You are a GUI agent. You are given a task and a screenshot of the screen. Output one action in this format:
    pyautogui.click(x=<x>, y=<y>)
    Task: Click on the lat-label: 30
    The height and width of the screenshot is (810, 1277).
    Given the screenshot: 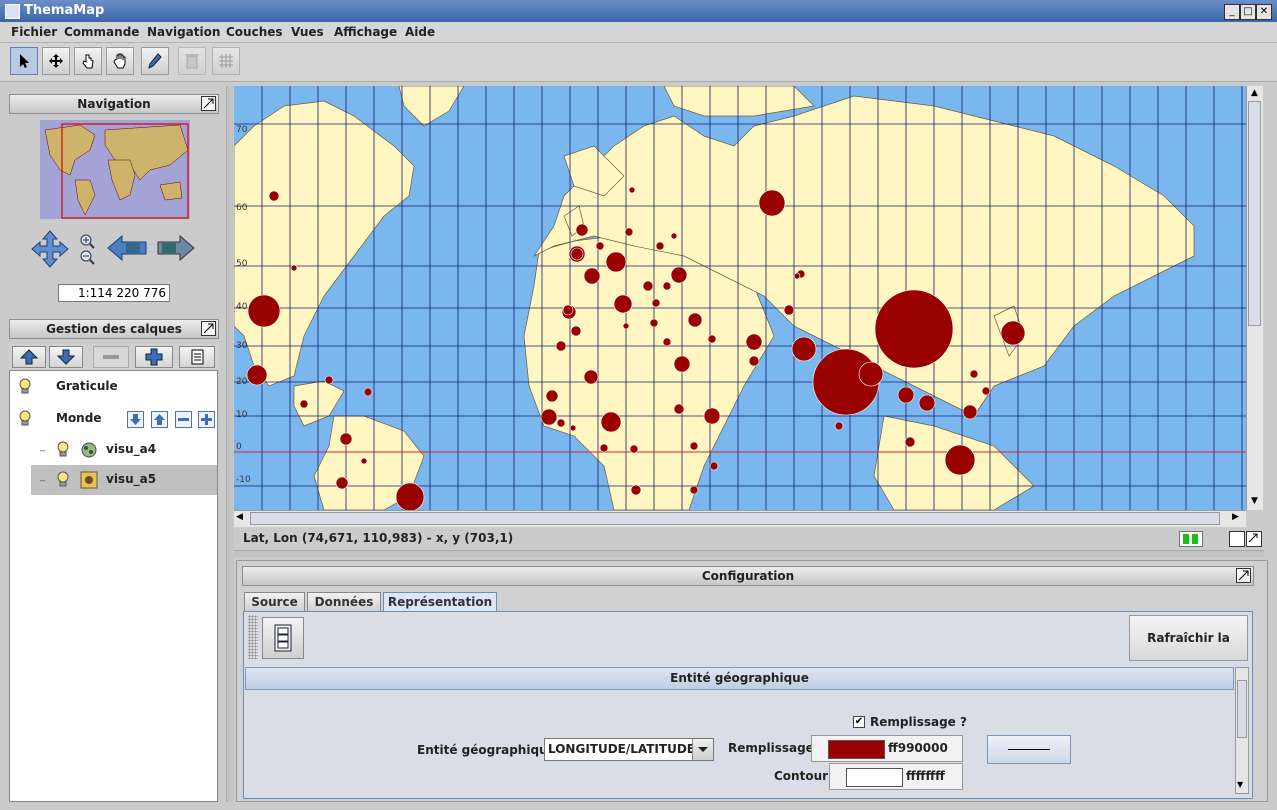 What is the action you would take?
    pyautogui.click(x=242, y=346)
    